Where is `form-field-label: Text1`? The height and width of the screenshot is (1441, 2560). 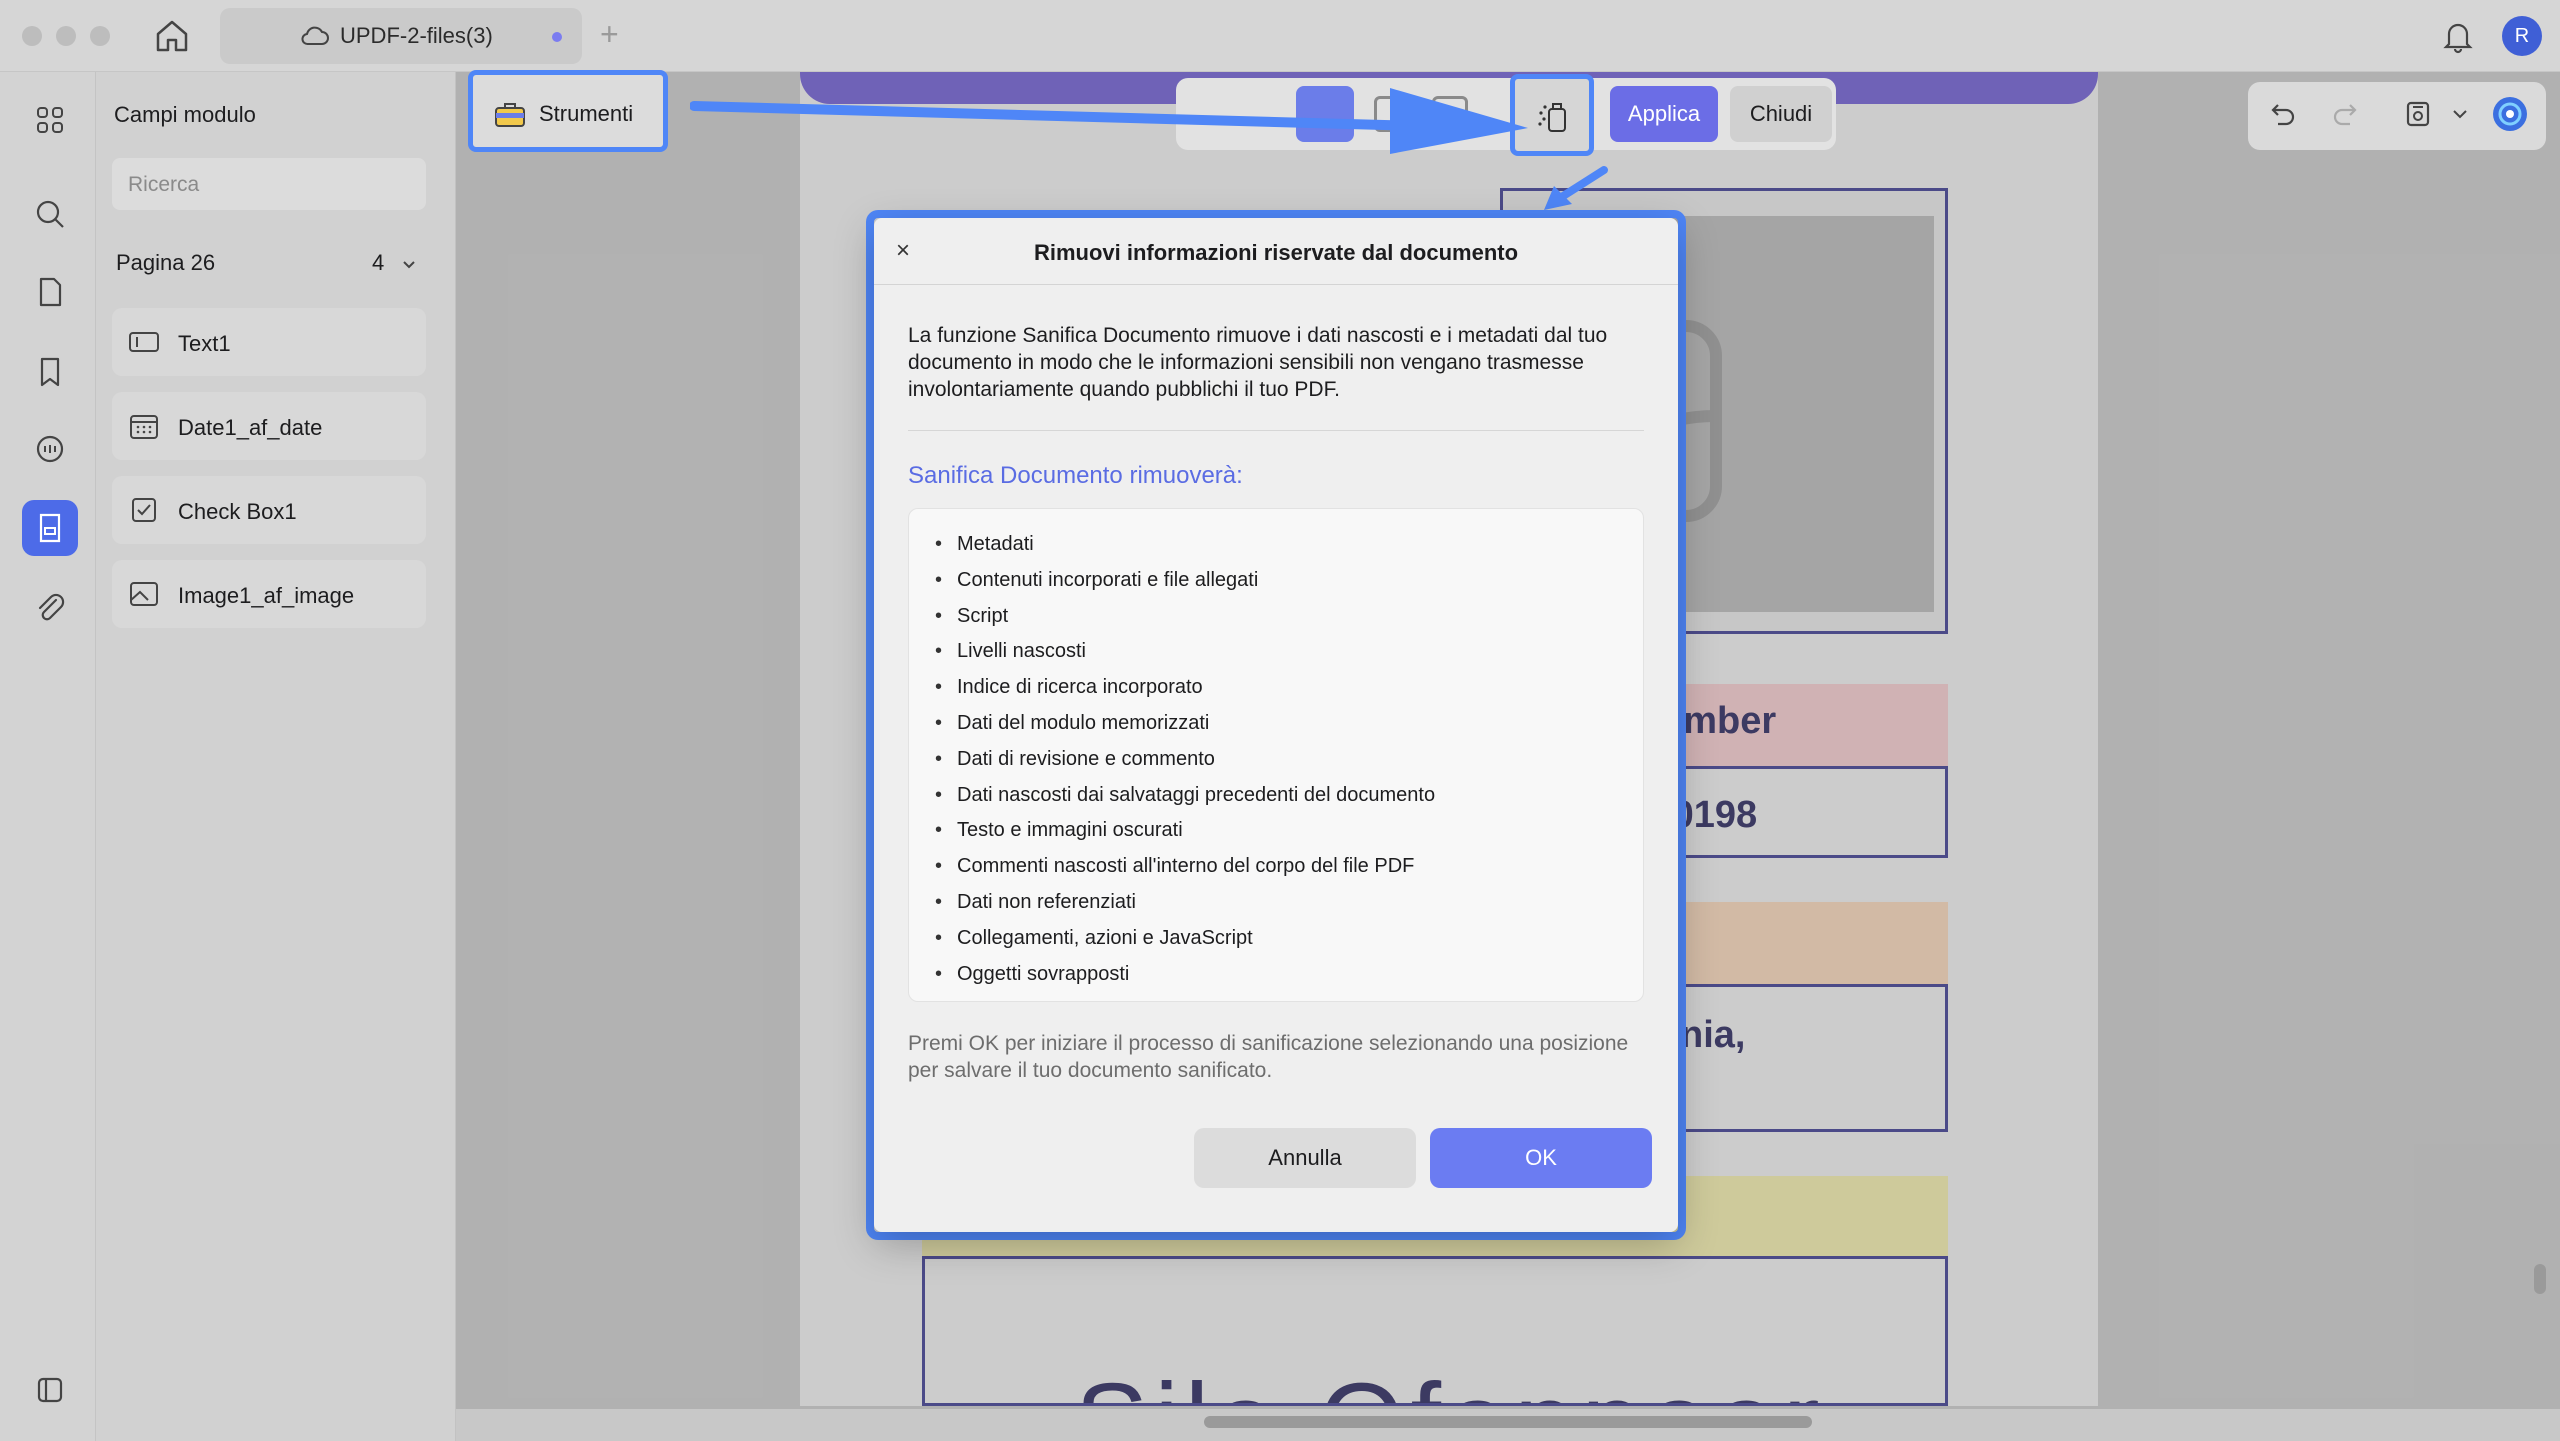 form-field-label: Text1 is located at coordinates (204, 343).